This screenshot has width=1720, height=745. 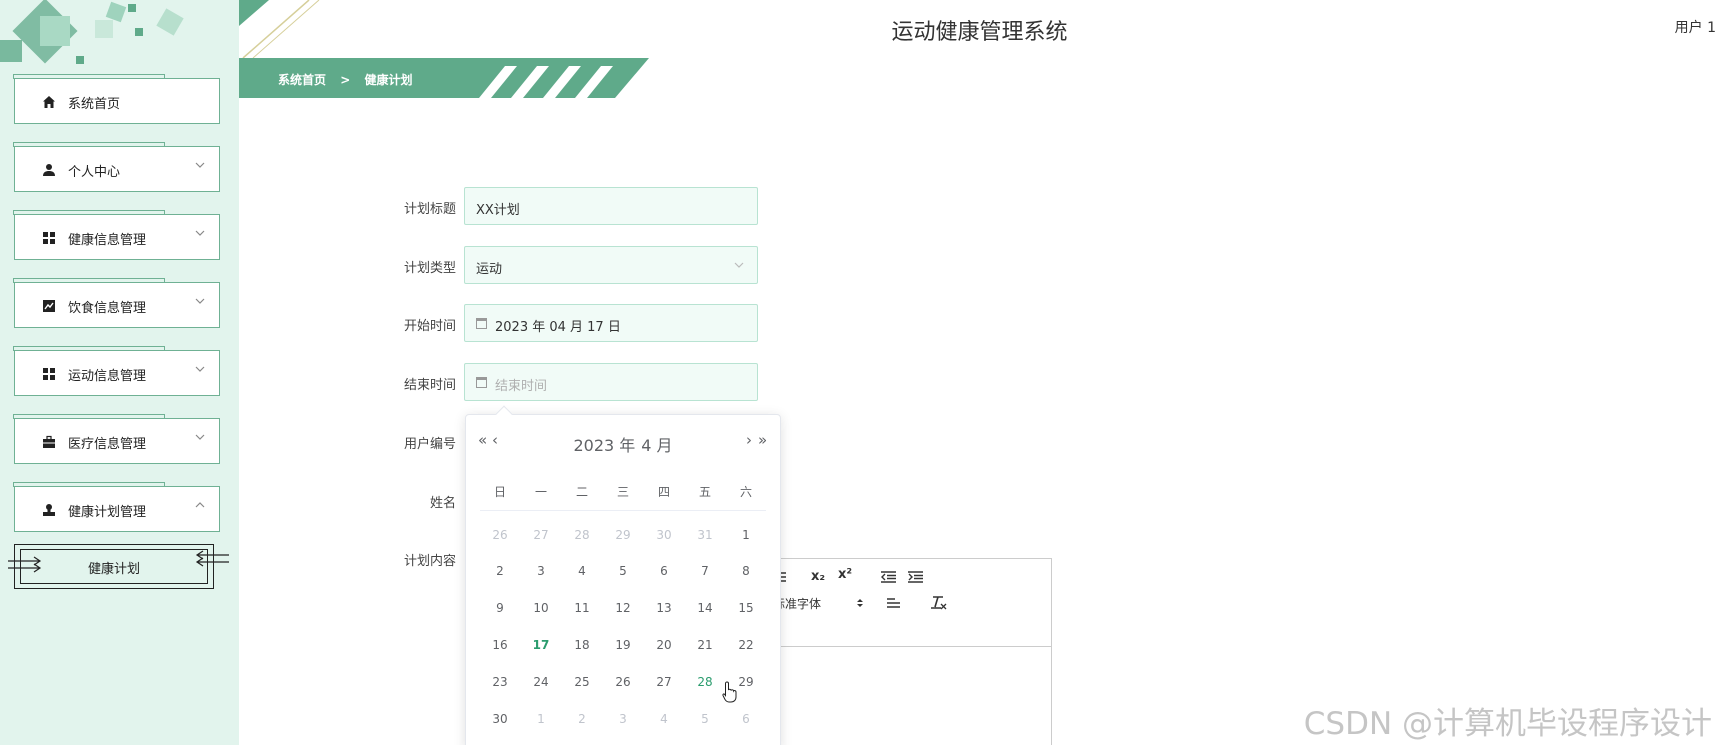 I want to click on home-icon, so click(x=49, y=102).